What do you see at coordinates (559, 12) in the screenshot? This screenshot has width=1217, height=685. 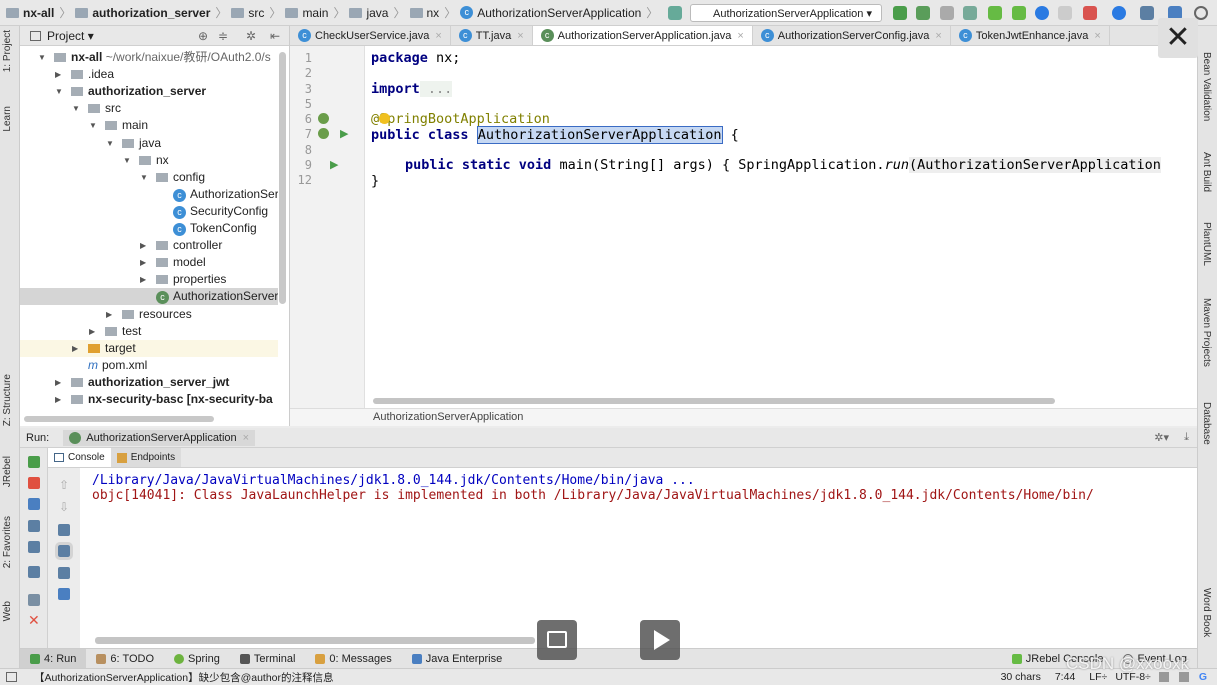 I see `breadcrumb-item: c AuthorizationServerApplication 〉` at bounding box center [559, 12].